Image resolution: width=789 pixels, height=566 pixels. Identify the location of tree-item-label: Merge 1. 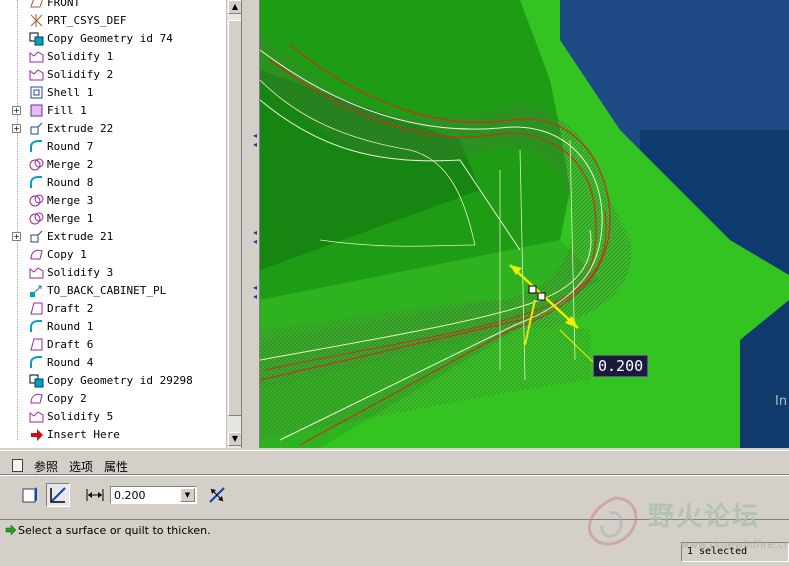
(70, 218).